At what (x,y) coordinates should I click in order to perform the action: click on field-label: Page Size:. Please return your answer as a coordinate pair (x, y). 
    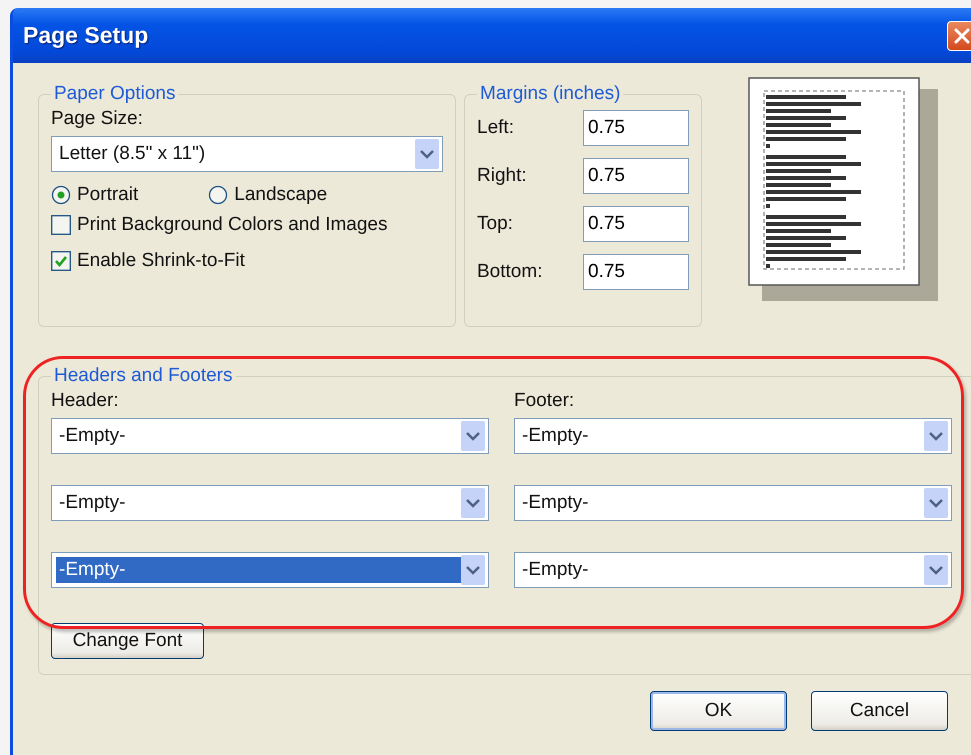
    Looking at the image, I should click on (97, 119).